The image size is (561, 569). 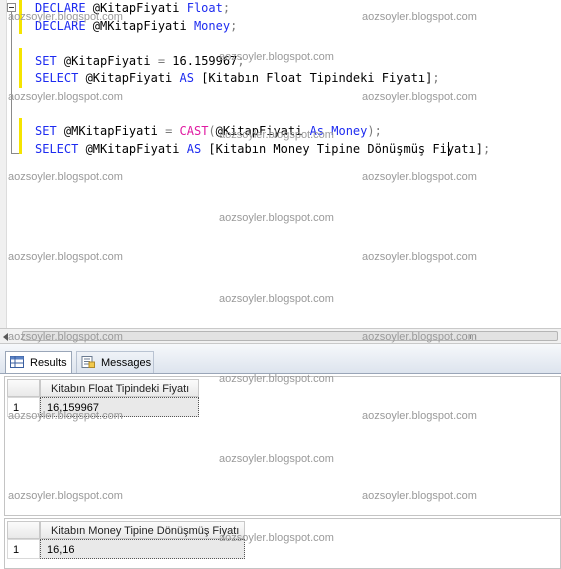 What do you see at coordinates (342, 149) in the screenshot?
I see `column-alias: [Kitabın Money Tipine Dönüşmüş Fiyatı]` at bounding box center [342, 149].